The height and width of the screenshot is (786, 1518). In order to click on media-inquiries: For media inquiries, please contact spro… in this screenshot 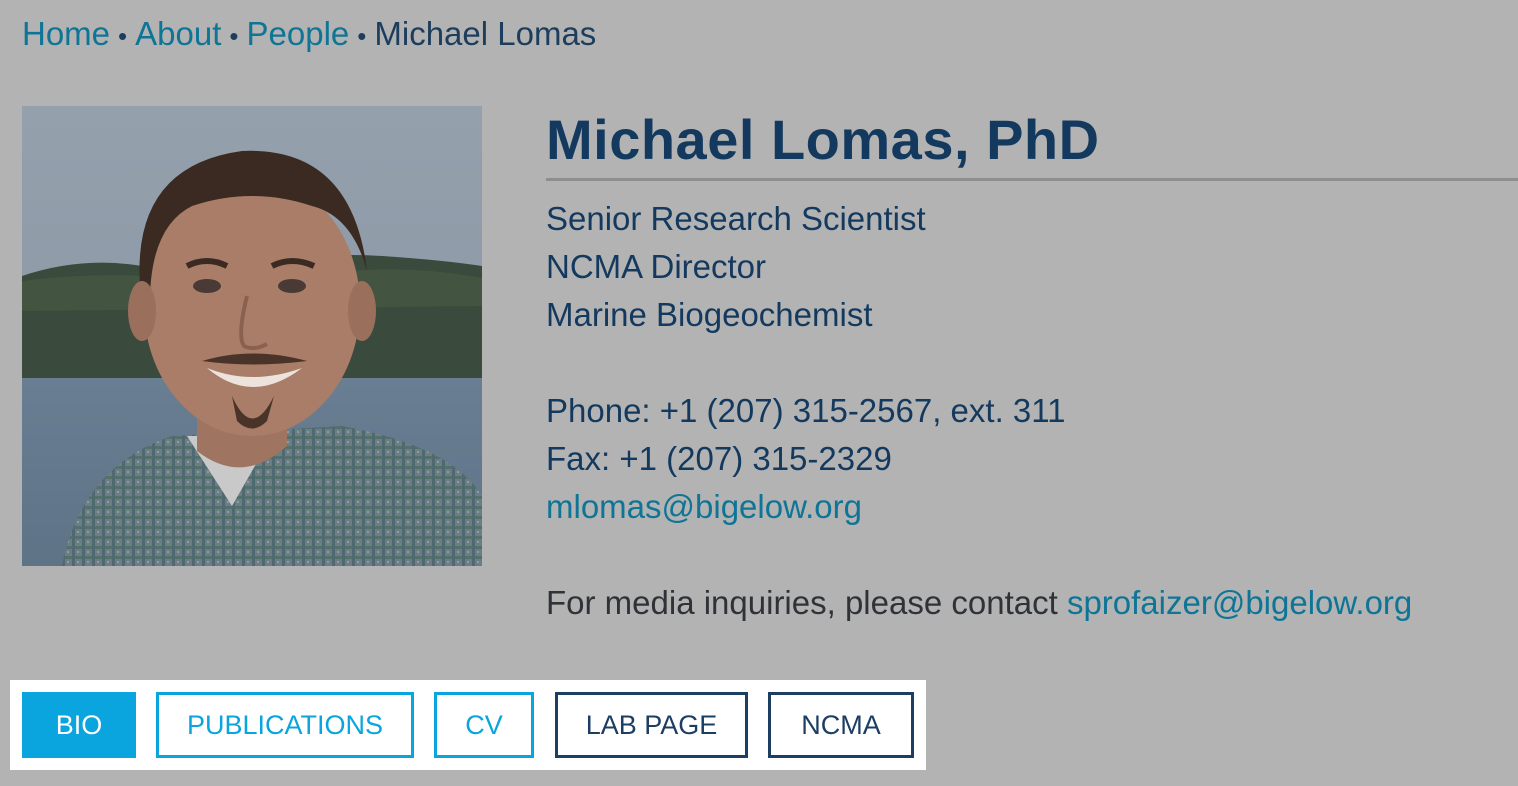, I will do `click(1032, 603)`.